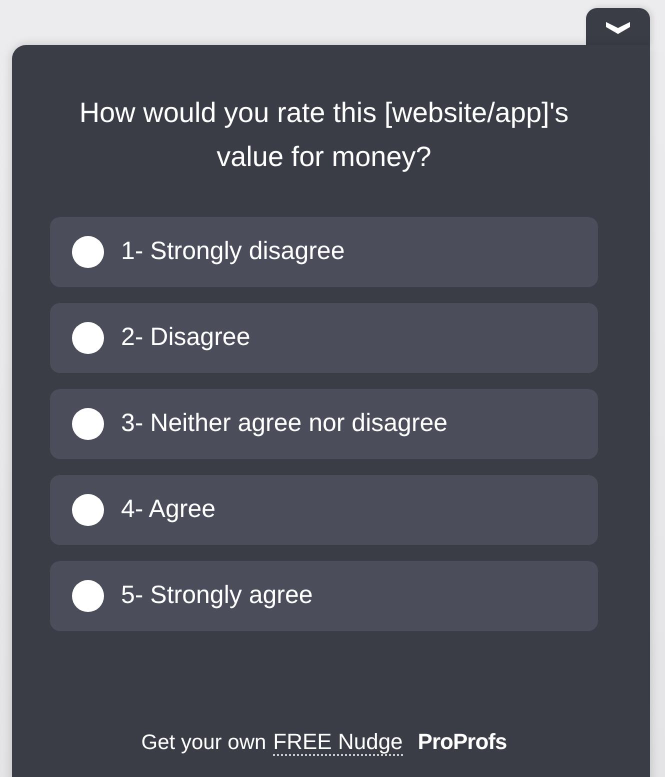 The width and height of the screenshot is (665, 777). Describe the element at coordinates (203, 743) in the screenshot. I see `footer-text: Get your own` at that location.